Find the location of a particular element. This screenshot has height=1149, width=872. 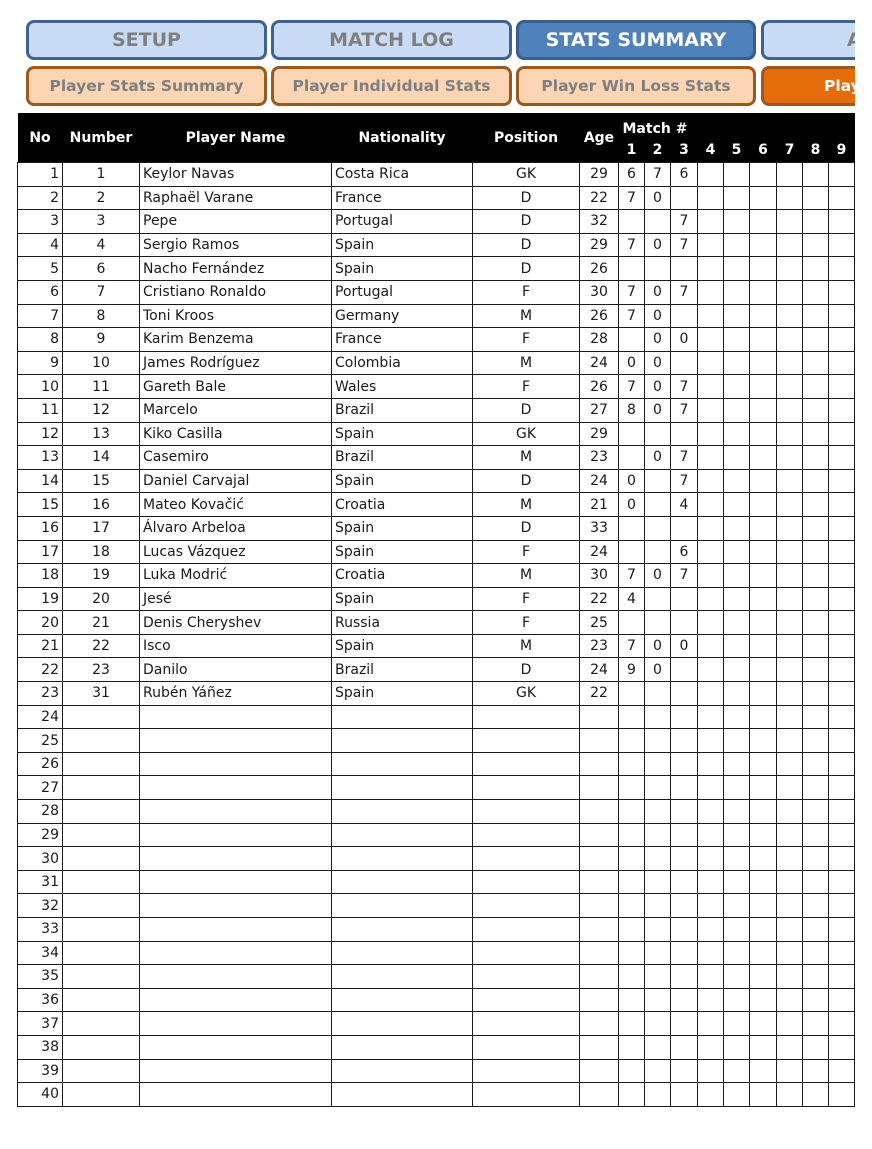

sub-player-stats-summary-button: Player Stats Summary is located at coordinates (146, 86).